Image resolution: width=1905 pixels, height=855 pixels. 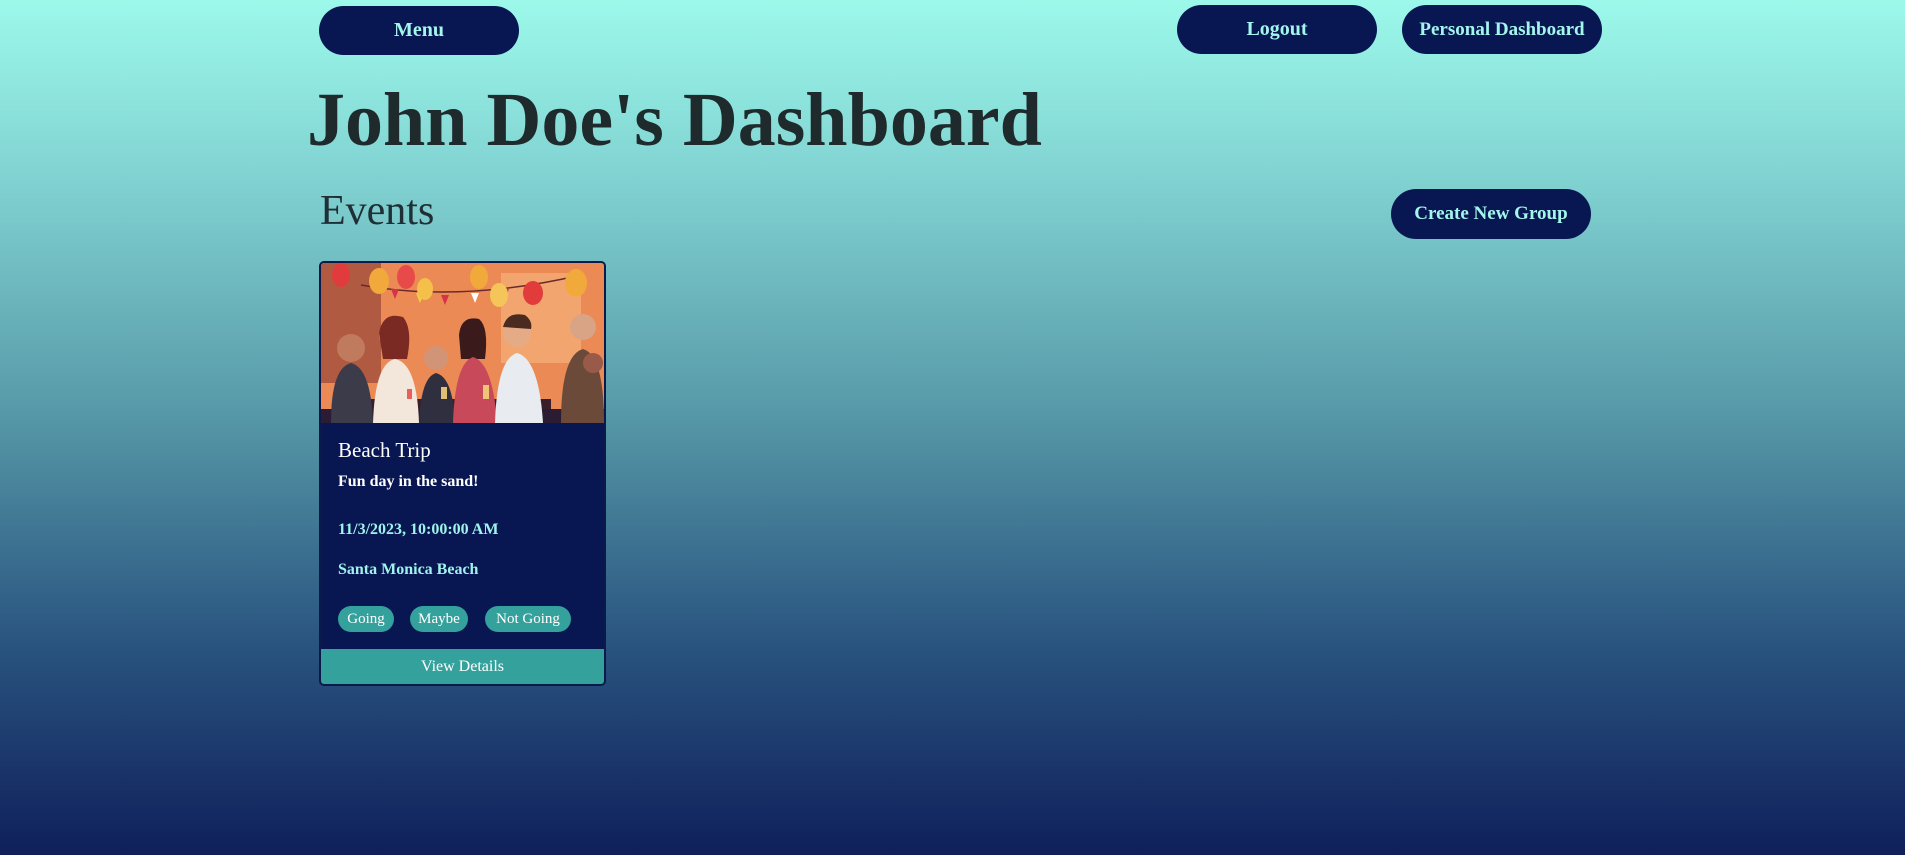 I want to click on rsvp-maybe-button: Maybe, so click(x=439, y=619).